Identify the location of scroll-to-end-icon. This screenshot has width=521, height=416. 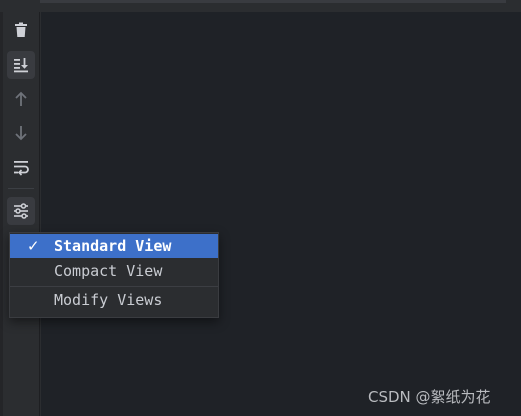
(21, 65).